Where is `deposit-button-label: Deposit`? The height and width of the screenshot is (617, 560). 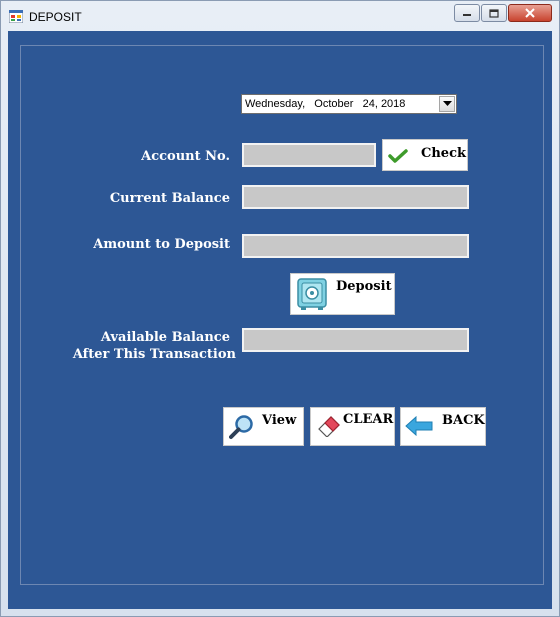
deposit-button-label: Deposit is located at coordinates (364, 286).